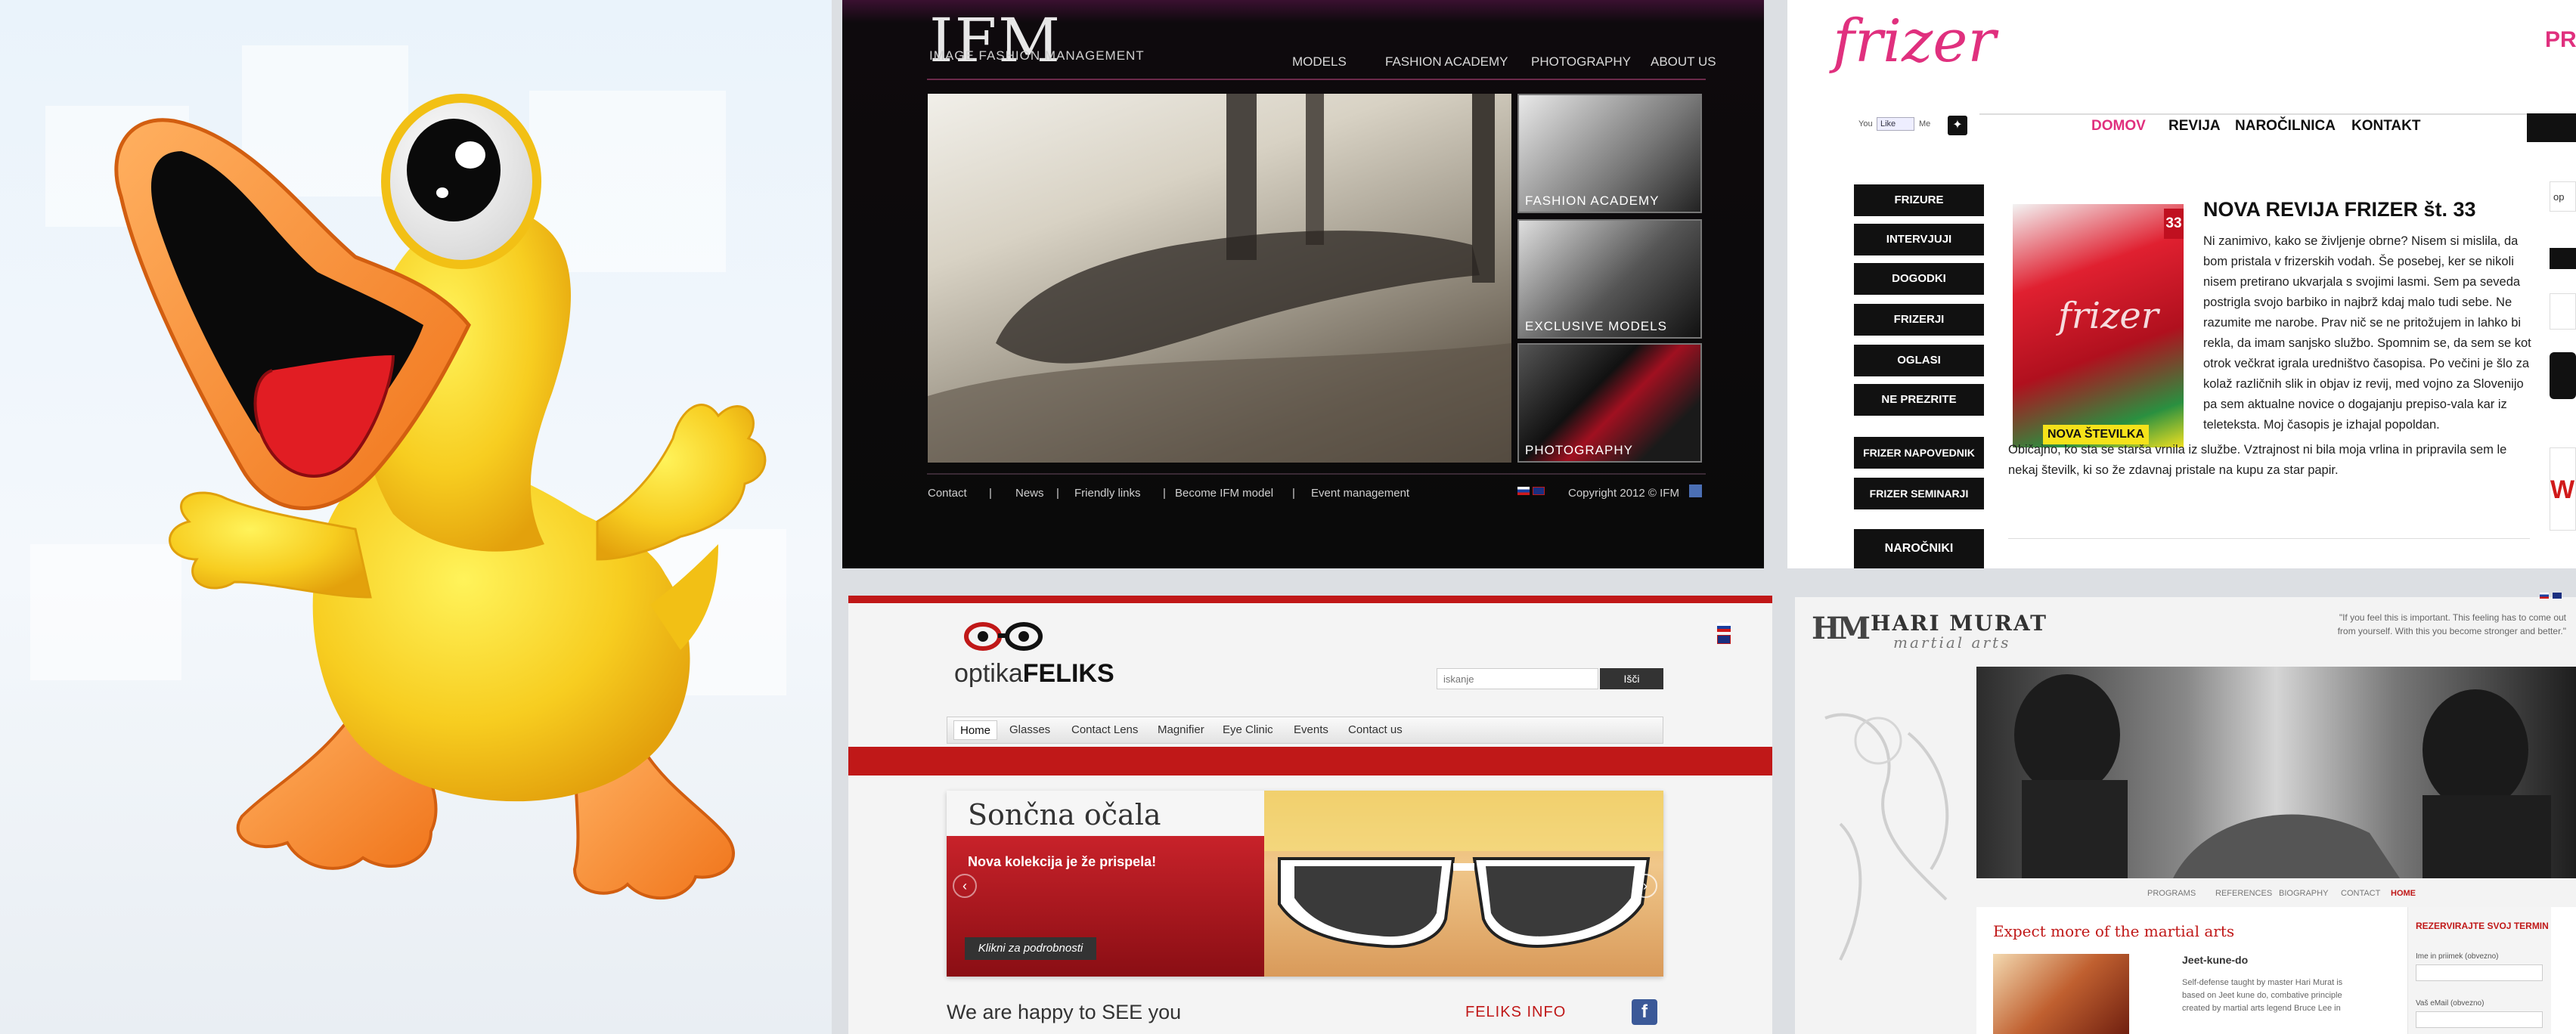 This screenshot has width=2576, height=1034. Describe the element at coordinates (1919, 453) in the screenshot. I see `frizer-side-napovednik: FRIZER NAPOVEDNIK` at that location.